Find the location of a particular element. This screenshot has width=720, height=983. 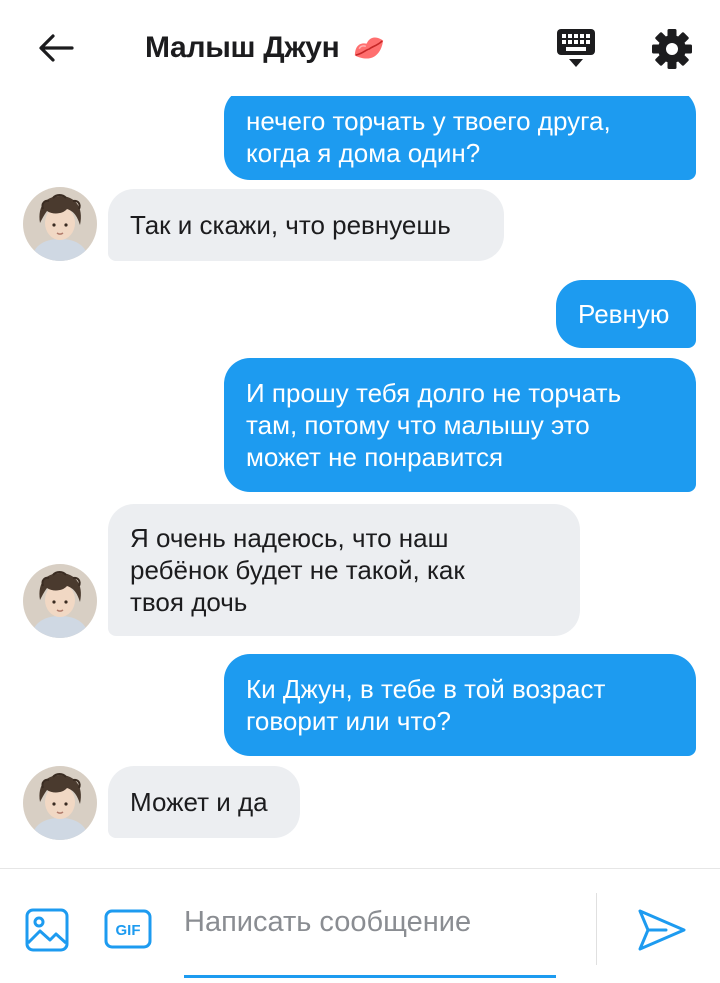

send-button is located at coordinates (662, 930).